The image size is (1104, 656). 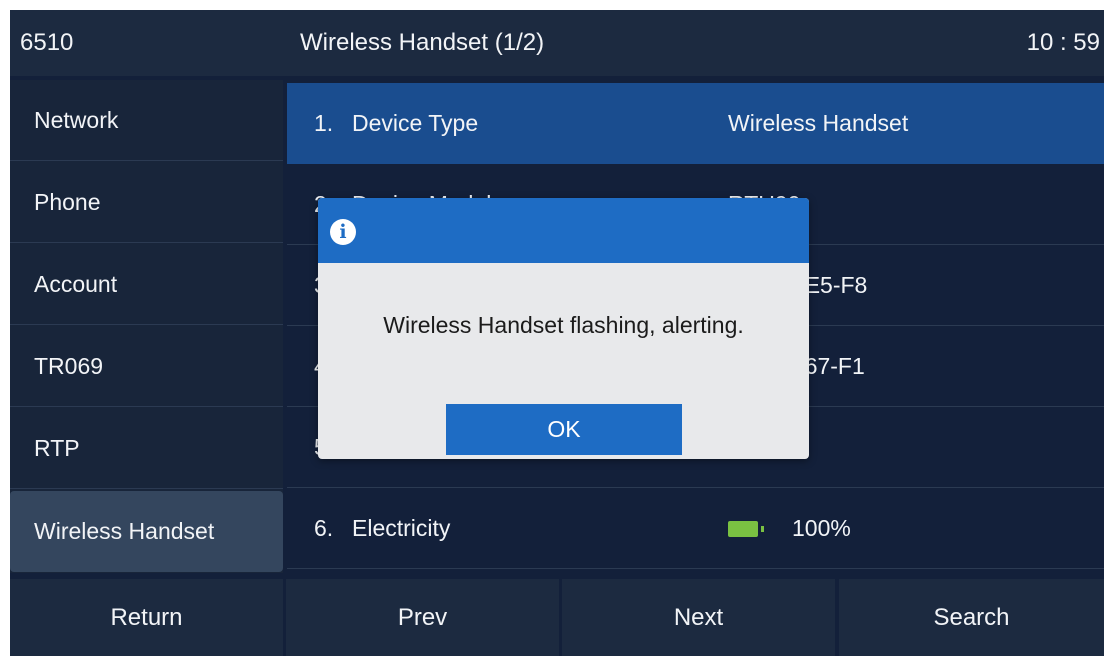 I want to click on row-number: 6., so click(x=324, y=528).